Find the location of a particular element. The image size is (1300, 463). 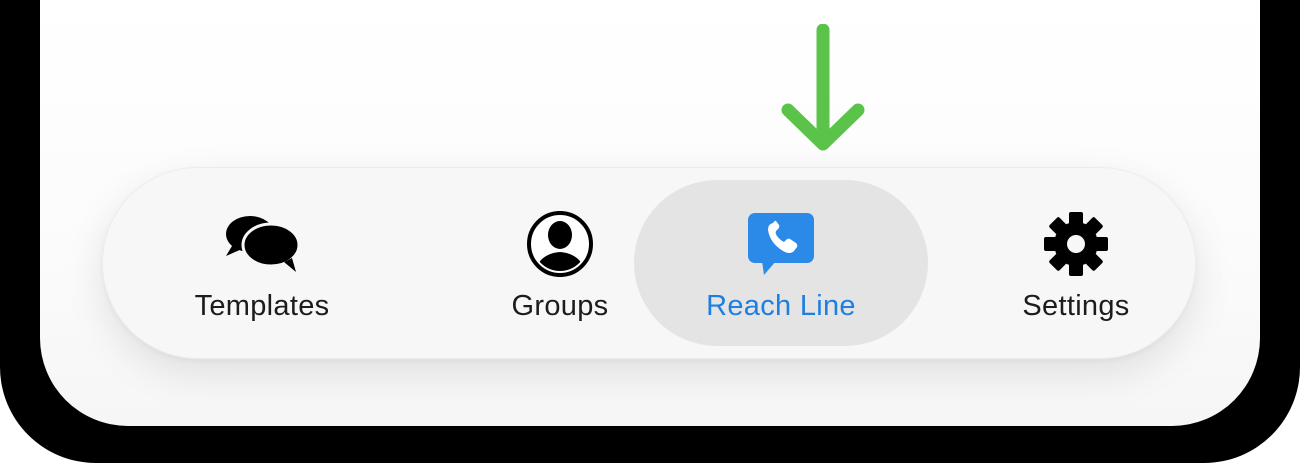

gear-icon is located at coordinates (1076, 244).